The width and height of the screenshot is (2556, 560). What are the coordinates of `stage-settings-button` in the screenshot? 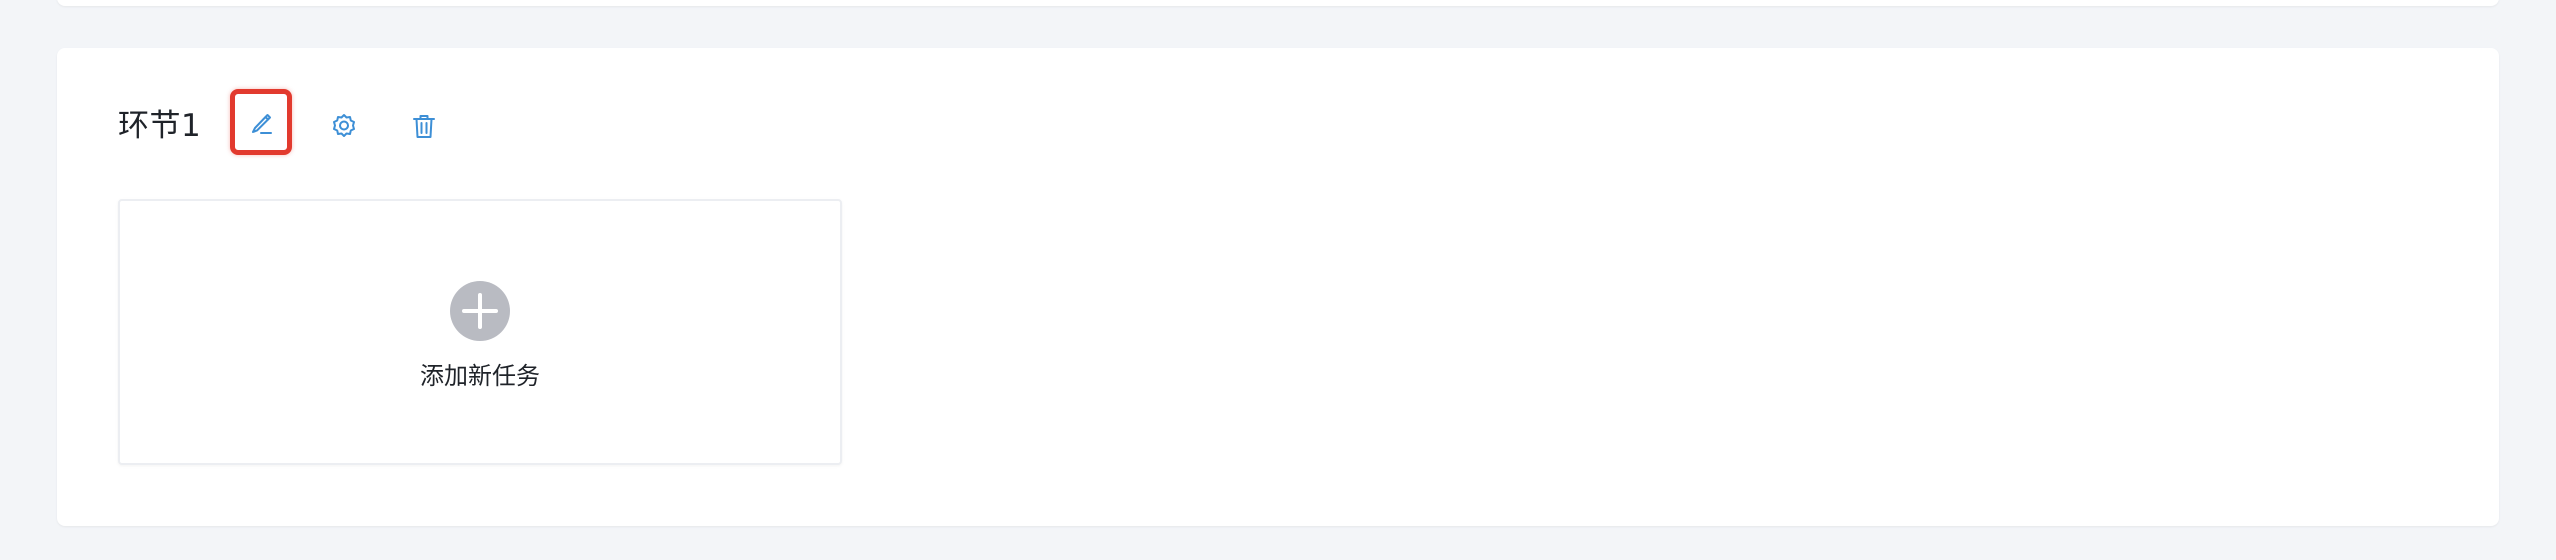 It's located at (344, 126).